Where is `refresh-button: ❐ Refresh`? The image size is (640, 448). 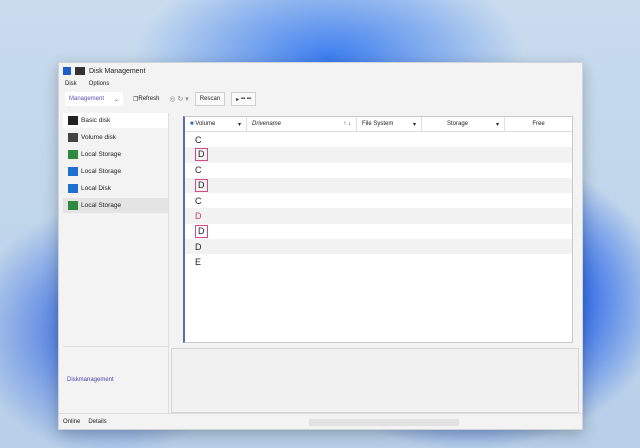
refresh-button: ❐ Refresh is located at coordinates (146, 99).